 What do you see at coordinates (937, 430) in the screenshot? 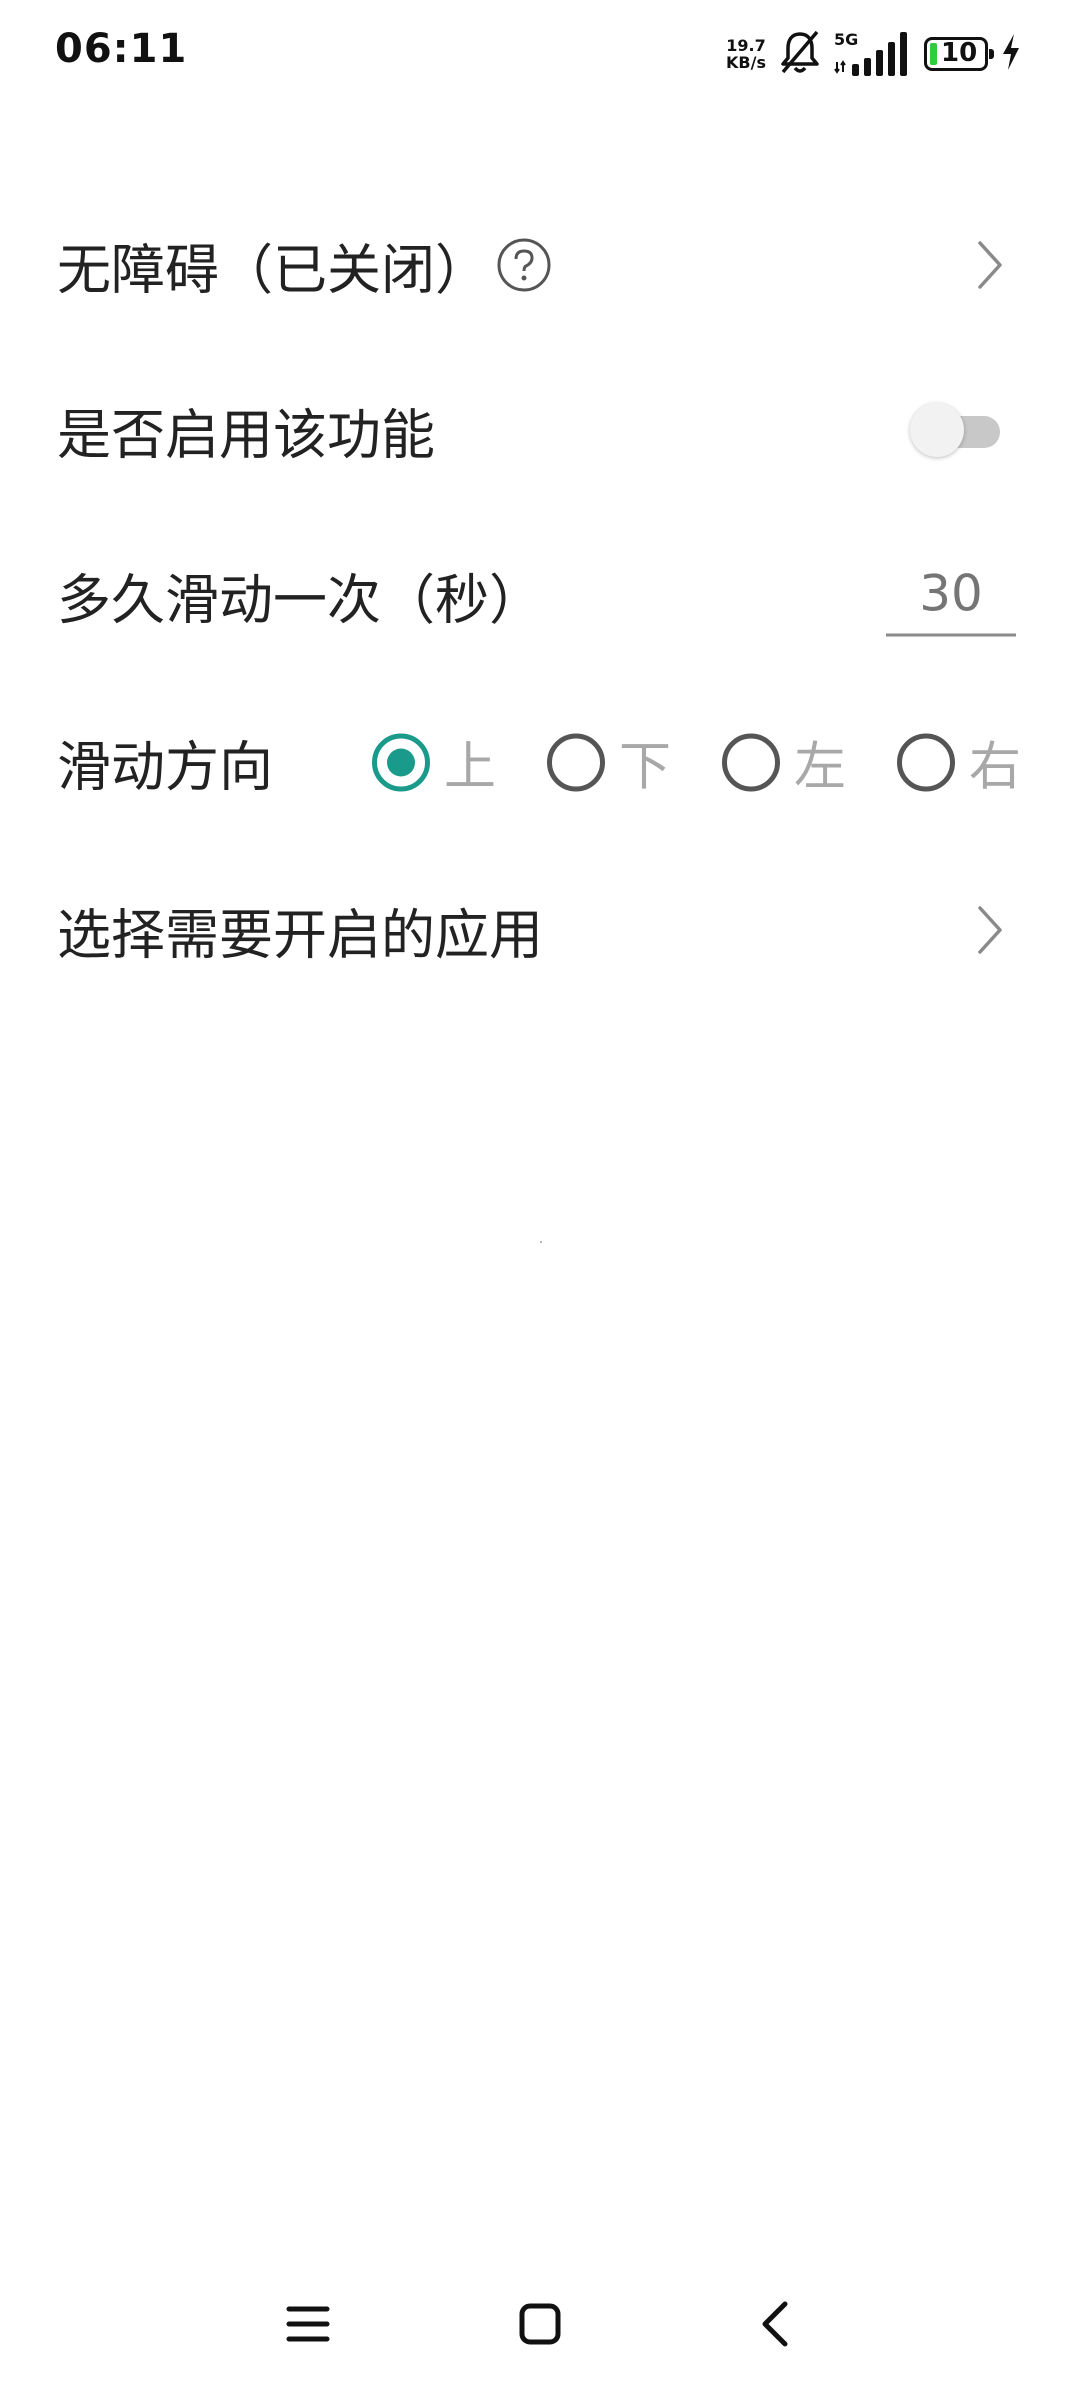
I see `toggle-thumb` at bounding box center [937, 430].